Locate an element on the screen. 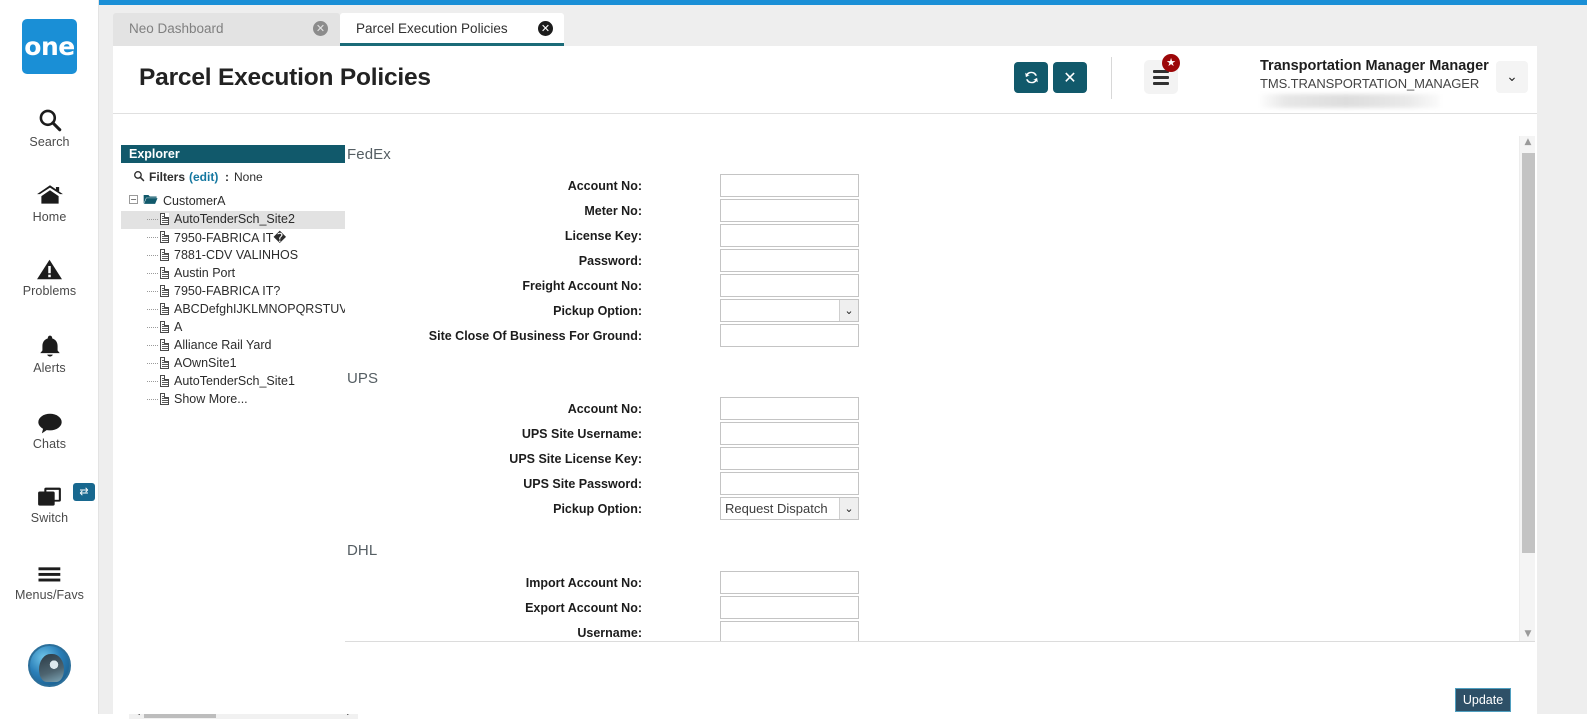  sidebar-item-label: Alerts is located at coordinates (49, 368).